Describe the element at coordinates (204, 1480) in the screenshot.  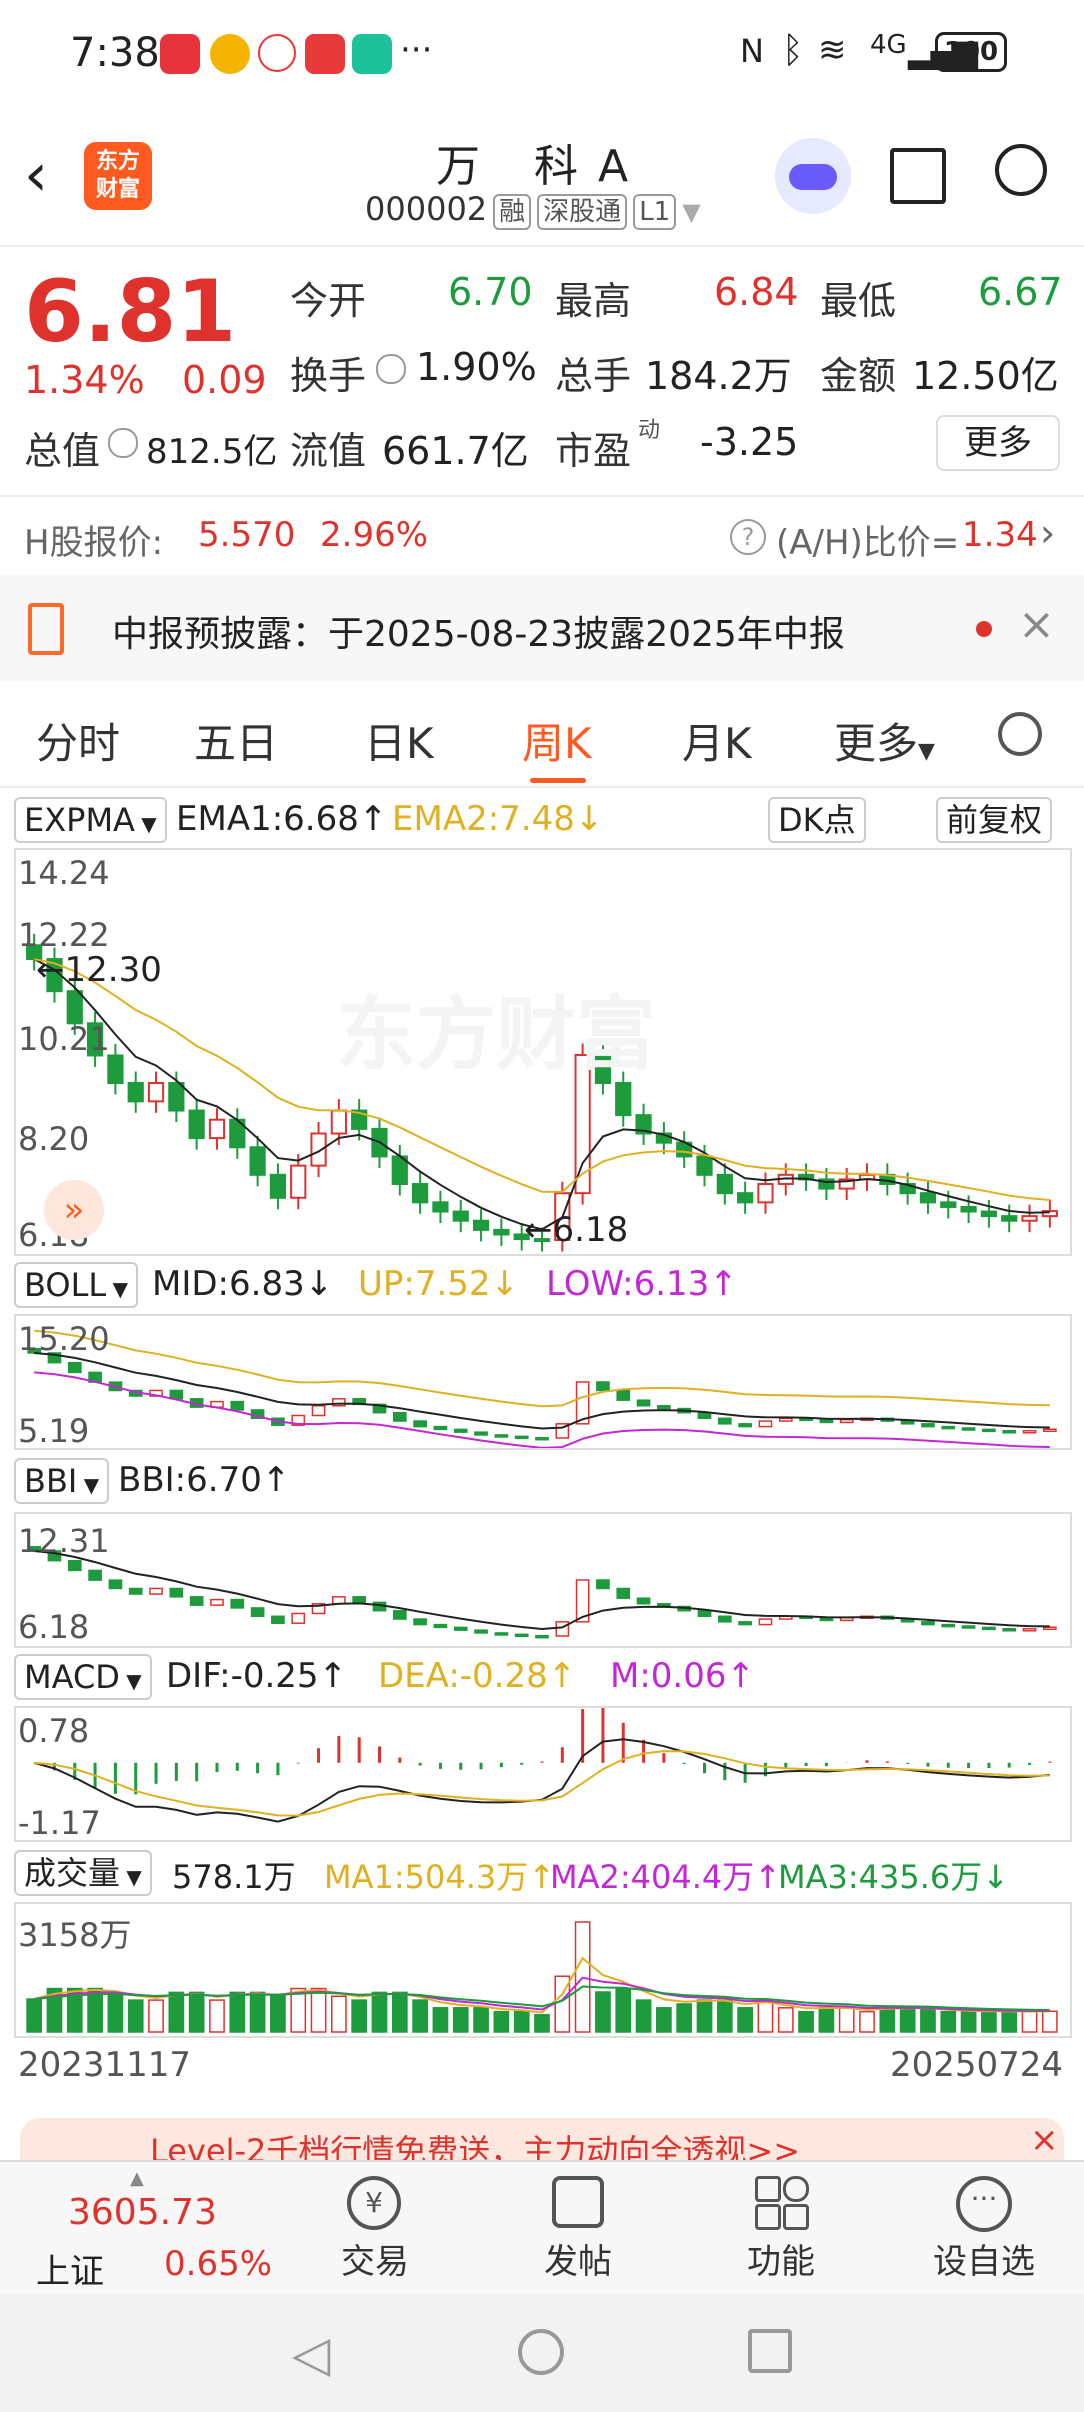
I see `bbi-value: BBI:6.70↑` at that location.